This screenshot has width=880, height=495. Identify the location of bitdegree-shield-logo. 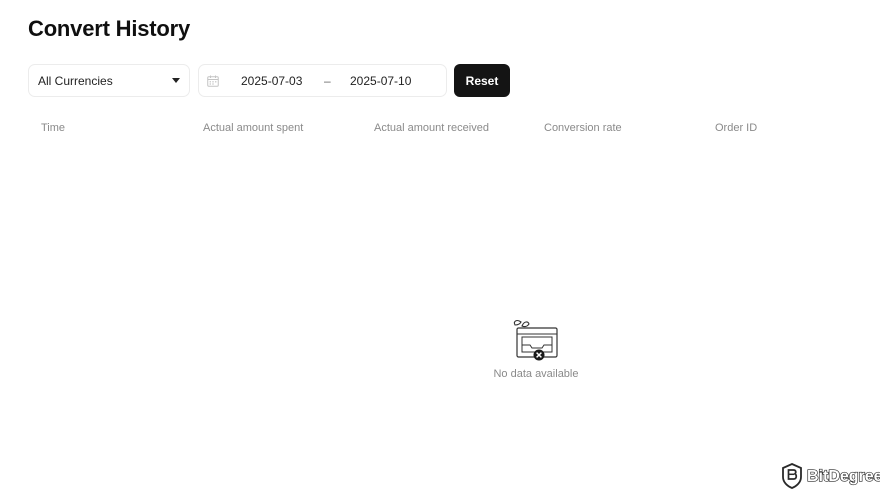
(792, 476).